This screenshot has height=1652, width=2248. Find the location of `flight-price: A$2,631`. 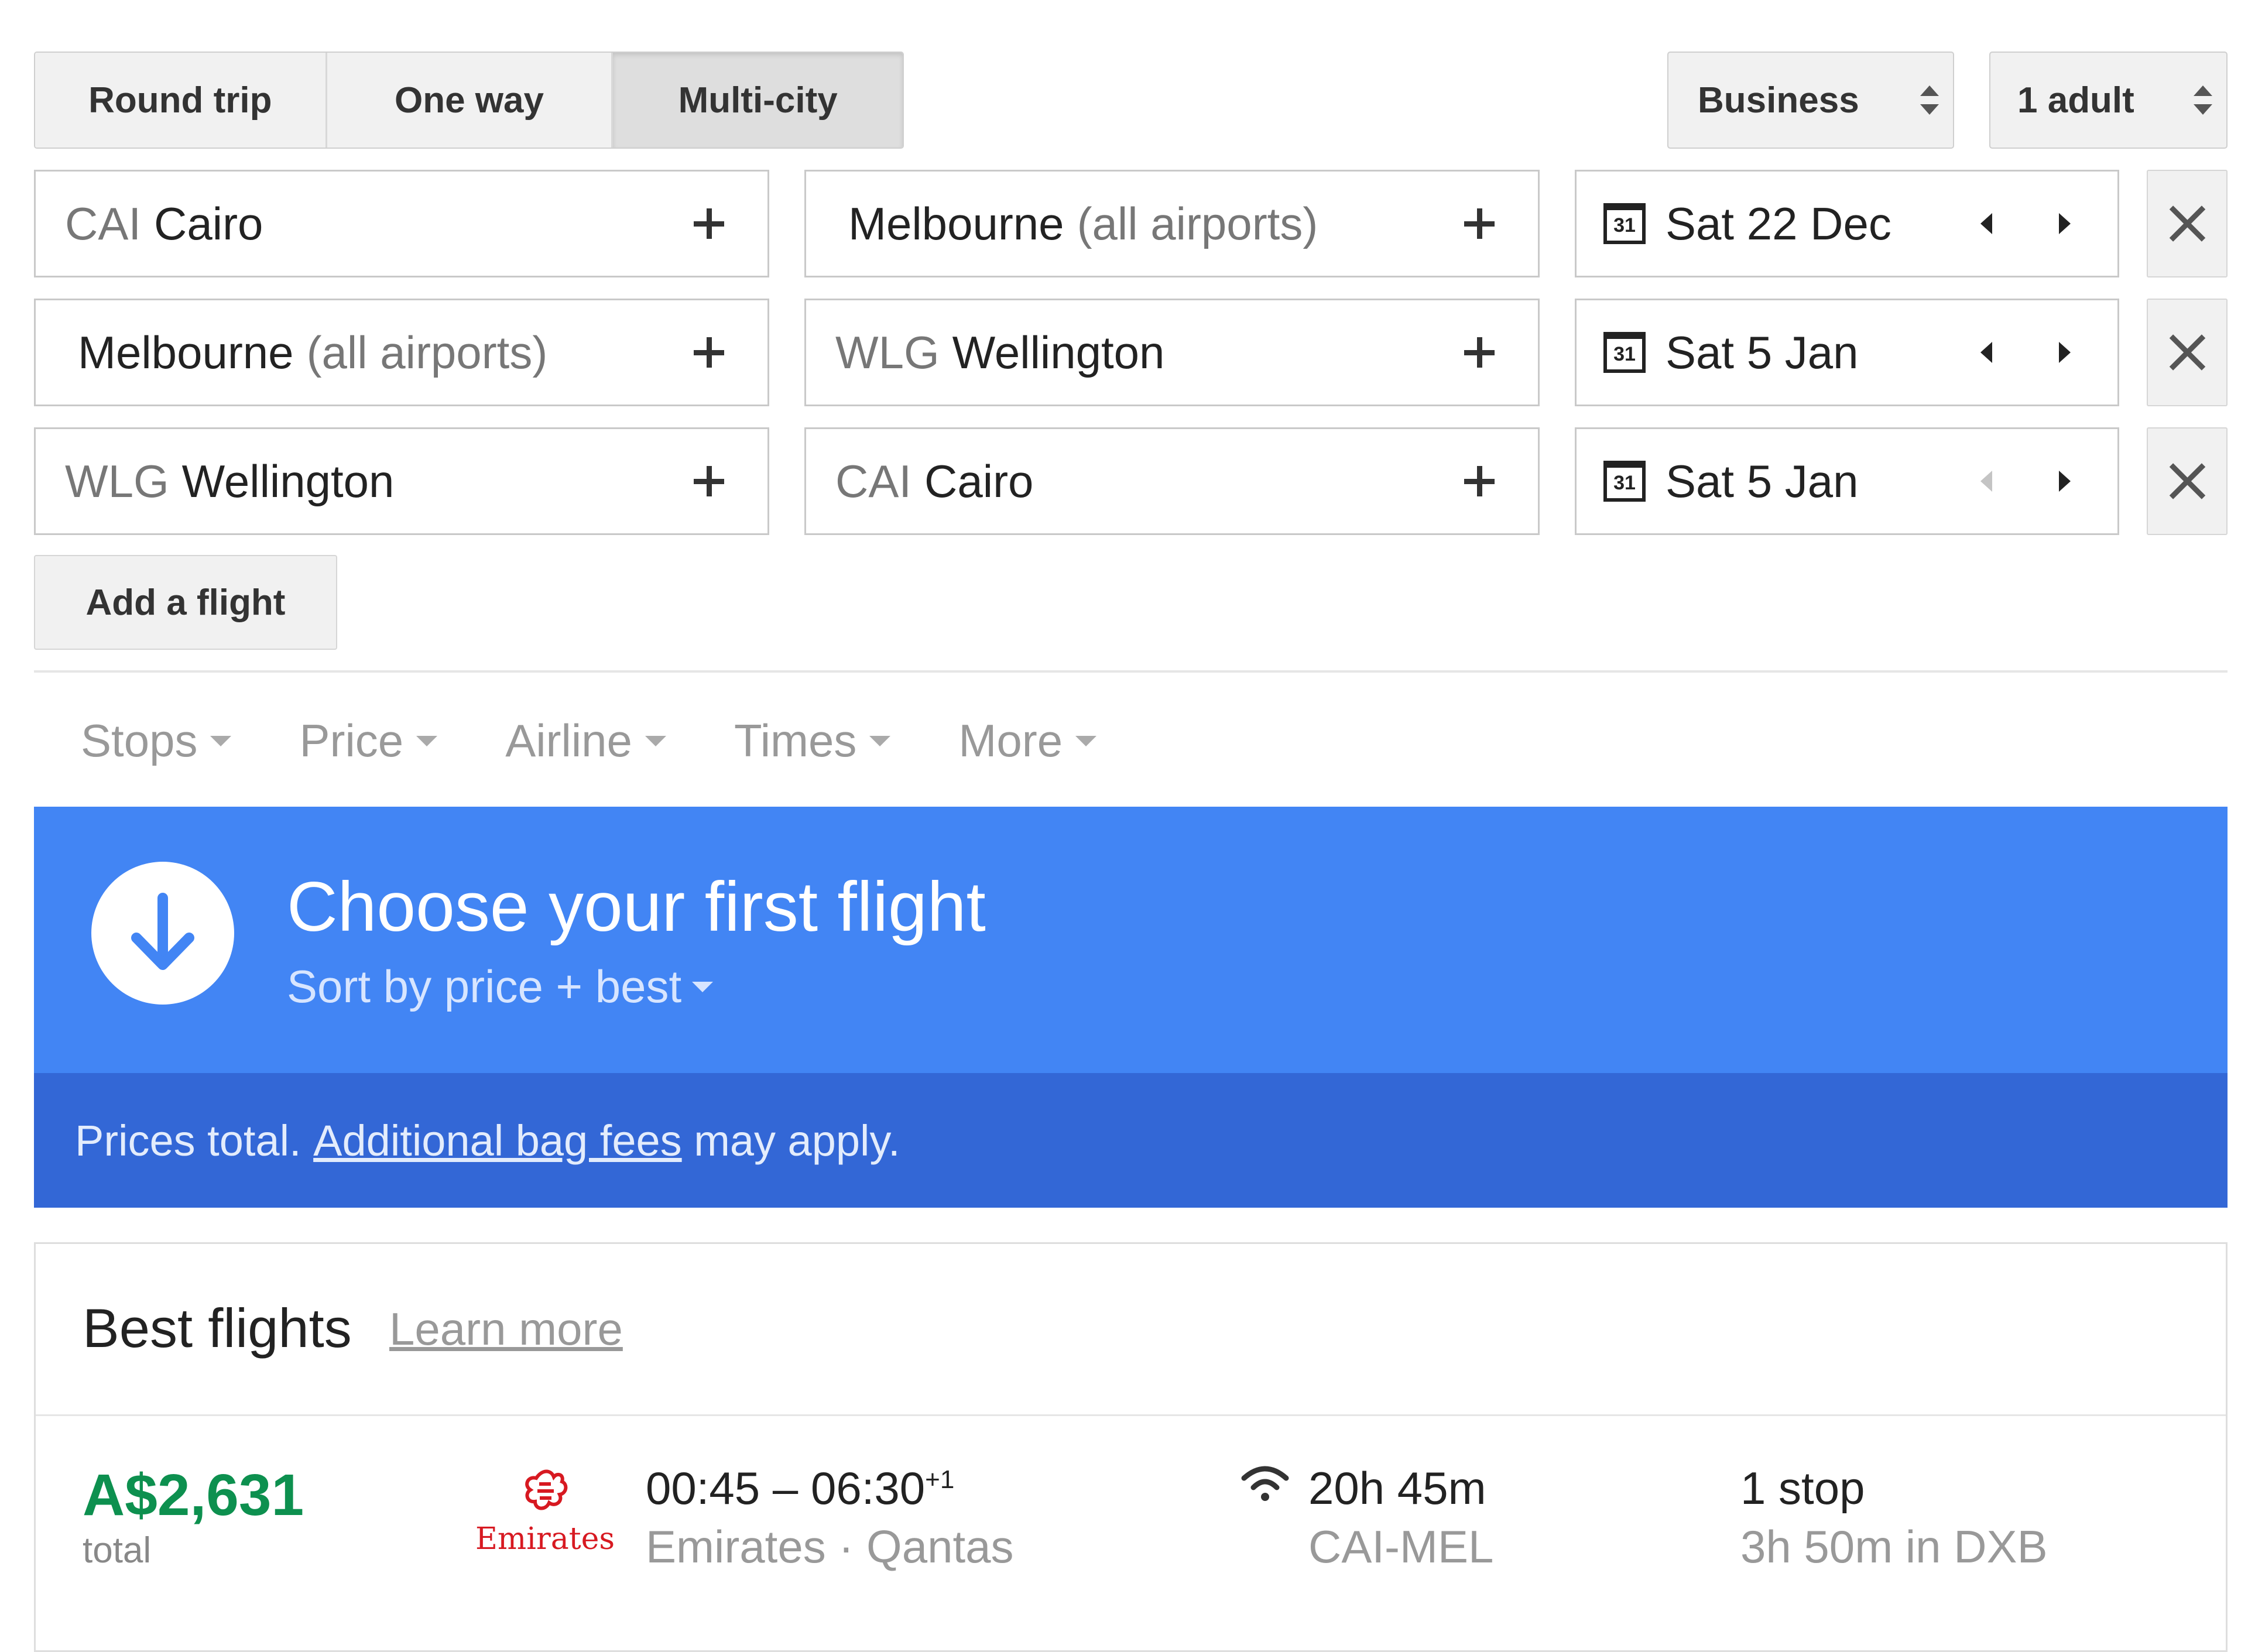

flight-price: A$2,631 is located at coordinates (194, 1495).